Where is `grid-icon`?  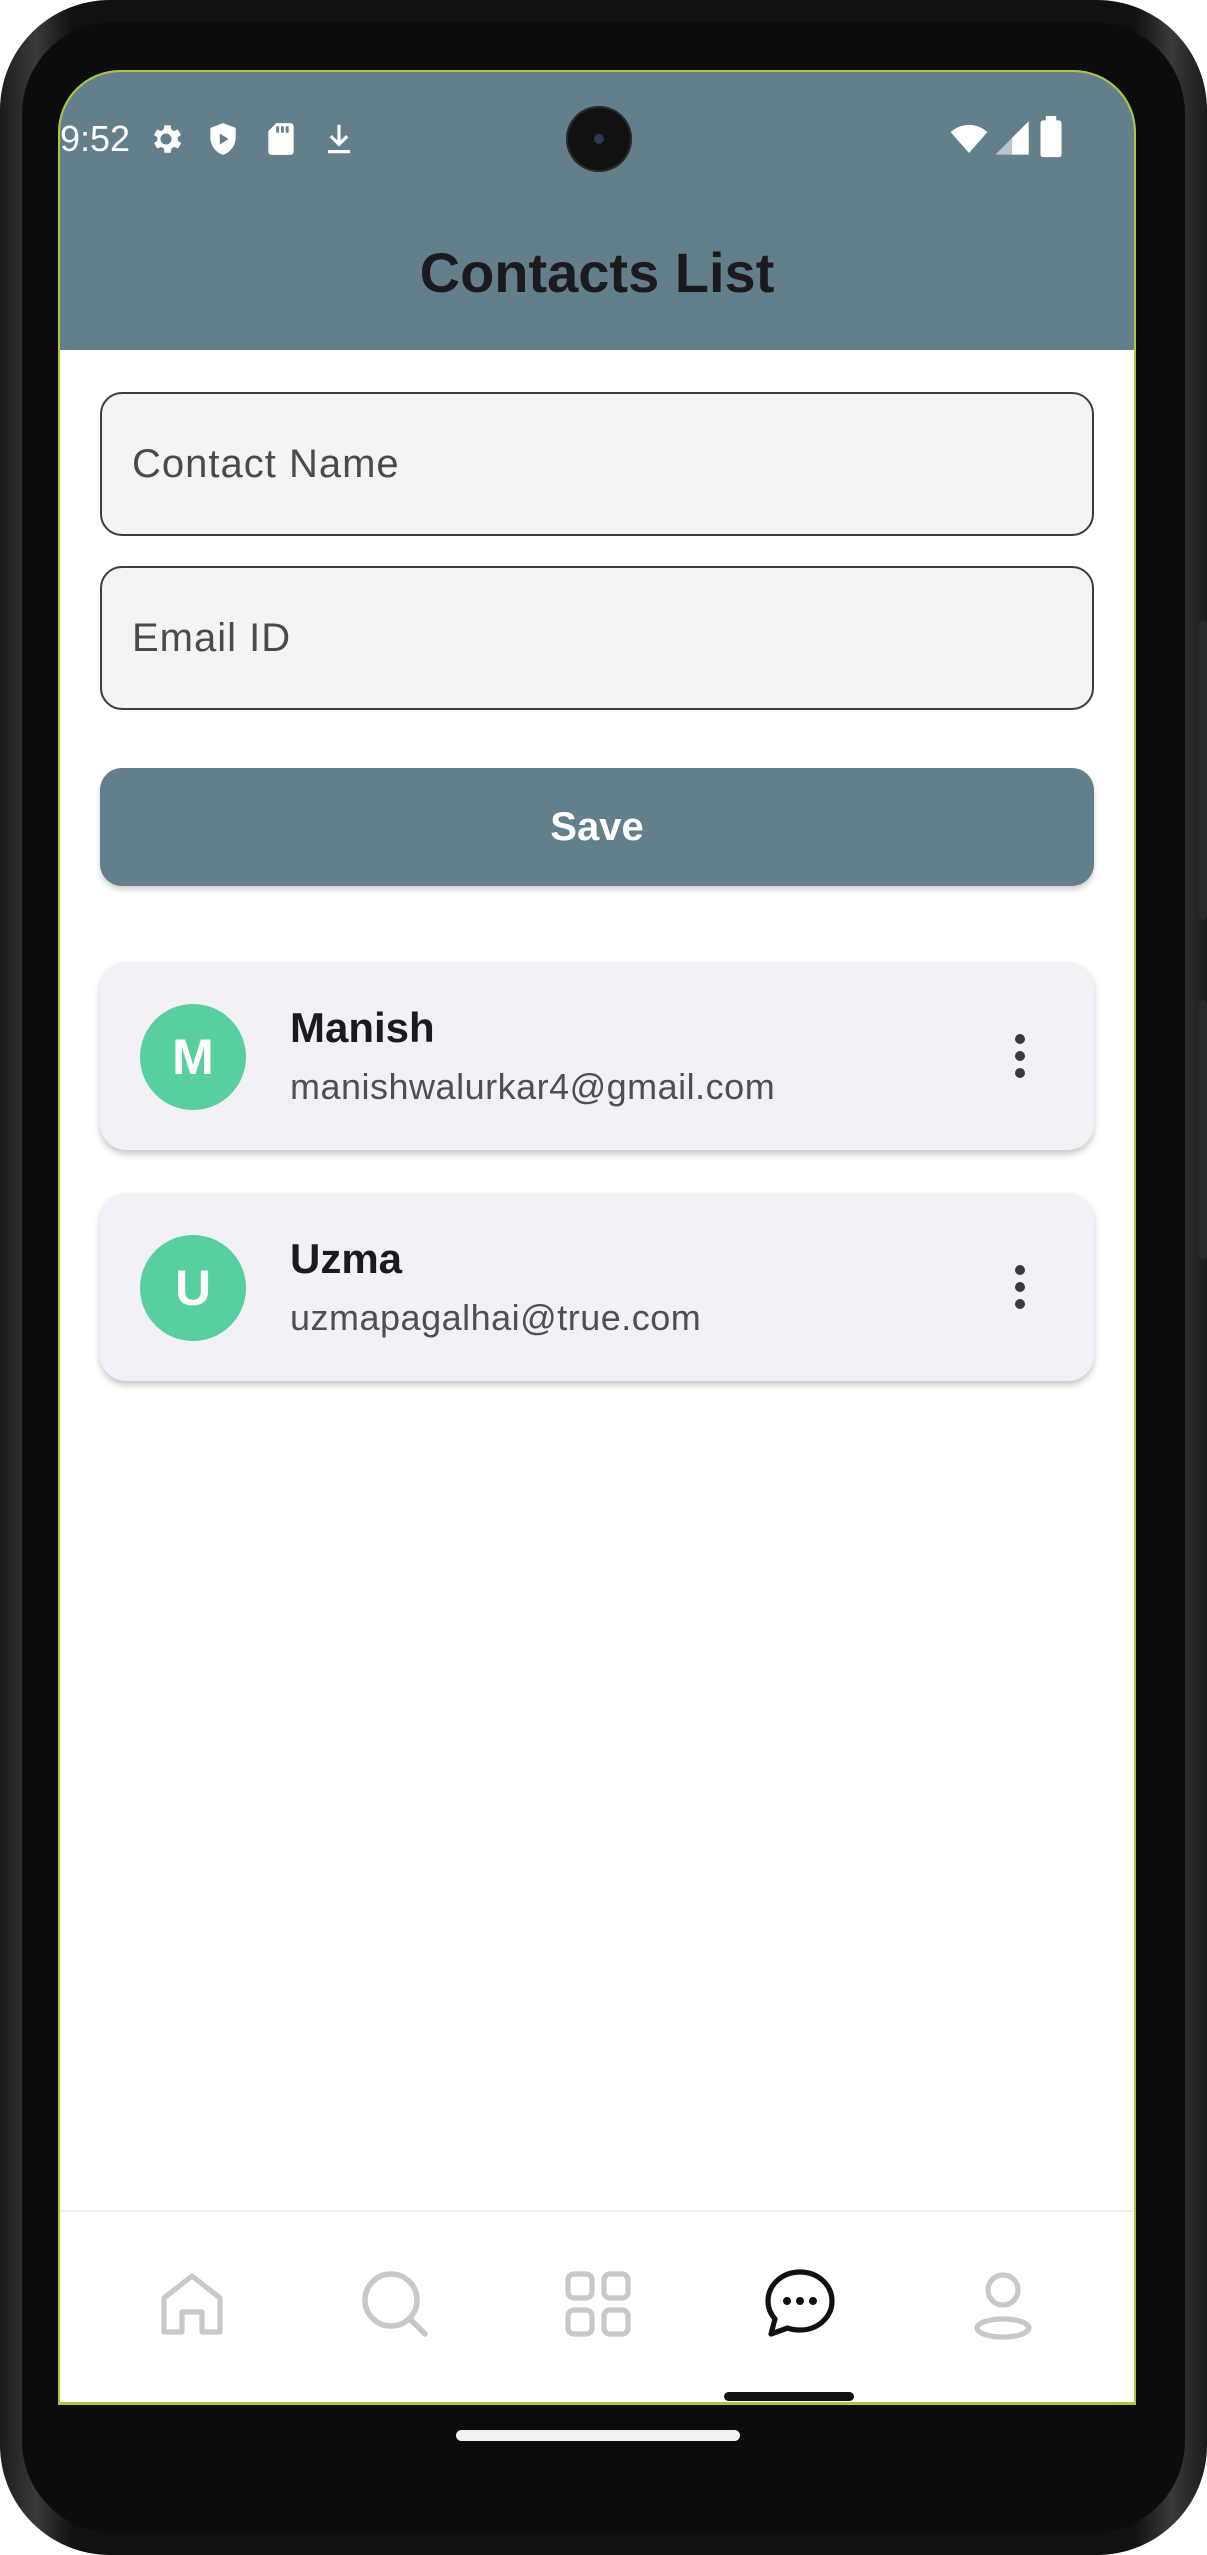 grid-icon is located at coordinates (598, 2304).